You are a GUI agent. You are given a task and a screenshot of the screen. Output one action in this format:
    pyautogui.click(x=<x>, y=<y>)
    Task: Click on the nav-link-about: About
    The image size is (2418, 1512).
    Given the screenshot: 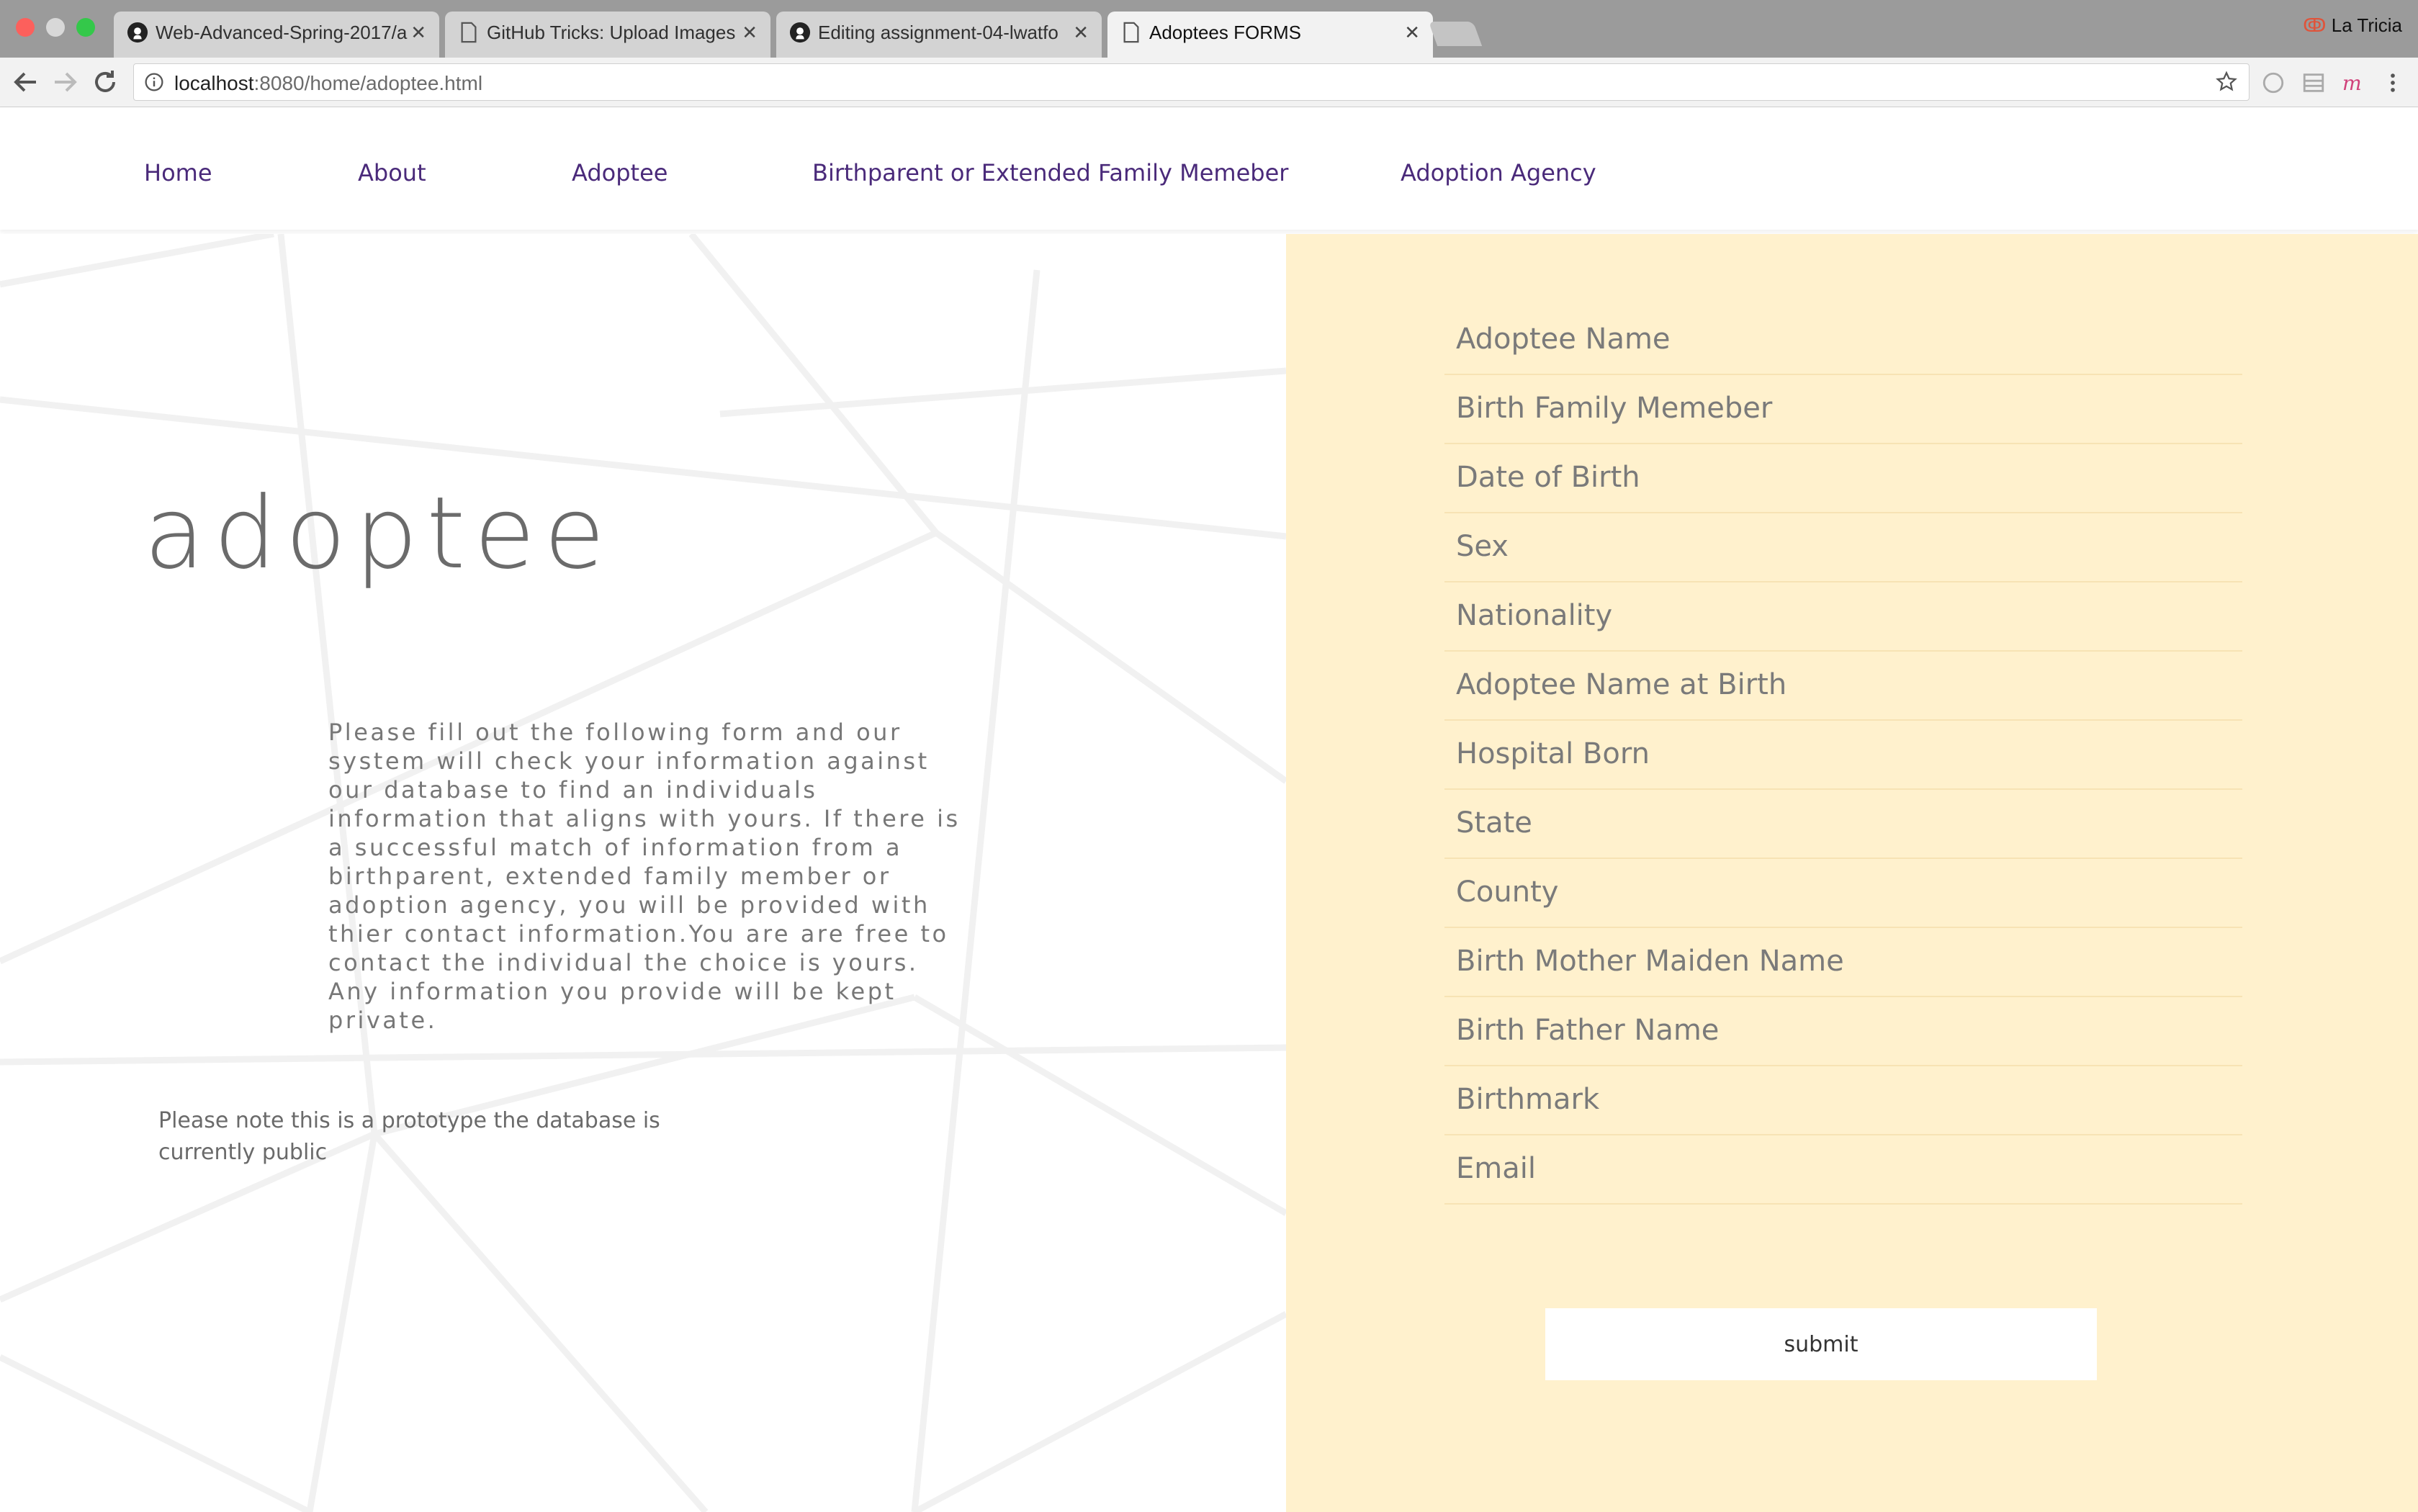 What is the action you would take?
    pyautogui.click(x=392, y=172)
    